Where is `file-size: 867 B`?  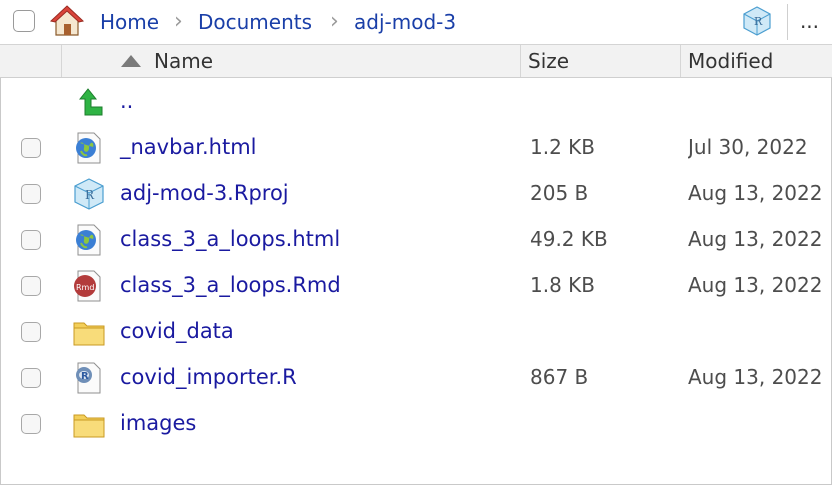 file-size: 867 B is located at coordinates (559, 377).